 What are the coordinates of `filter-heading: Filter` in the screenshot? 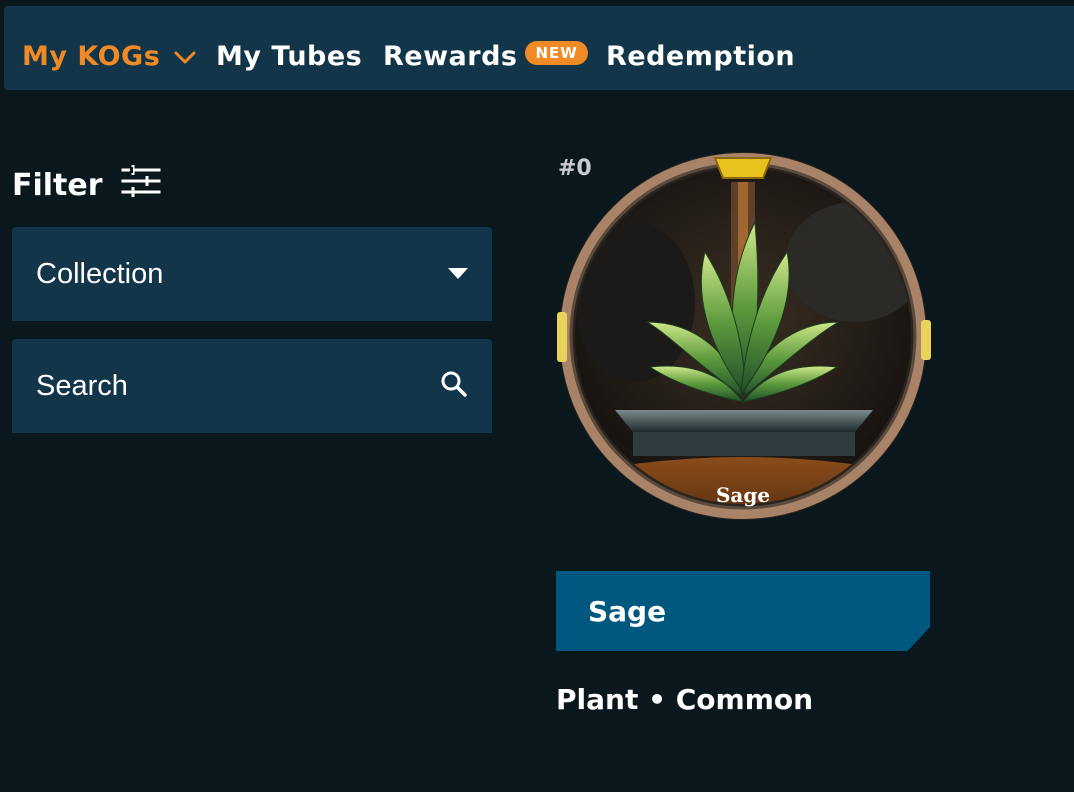 It's located at (86, 185).